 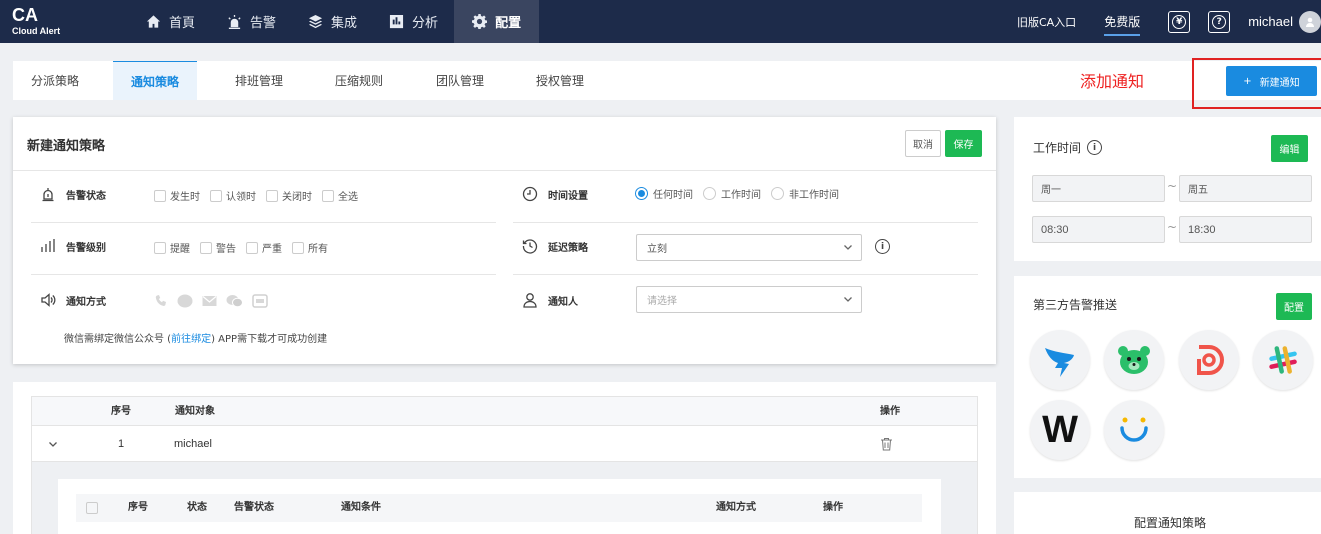 What do you see at coordinates (1170, 523) in the screenshot?
I see `config-policy-title: 配置通知策略` at bounding box center [1170, 523].